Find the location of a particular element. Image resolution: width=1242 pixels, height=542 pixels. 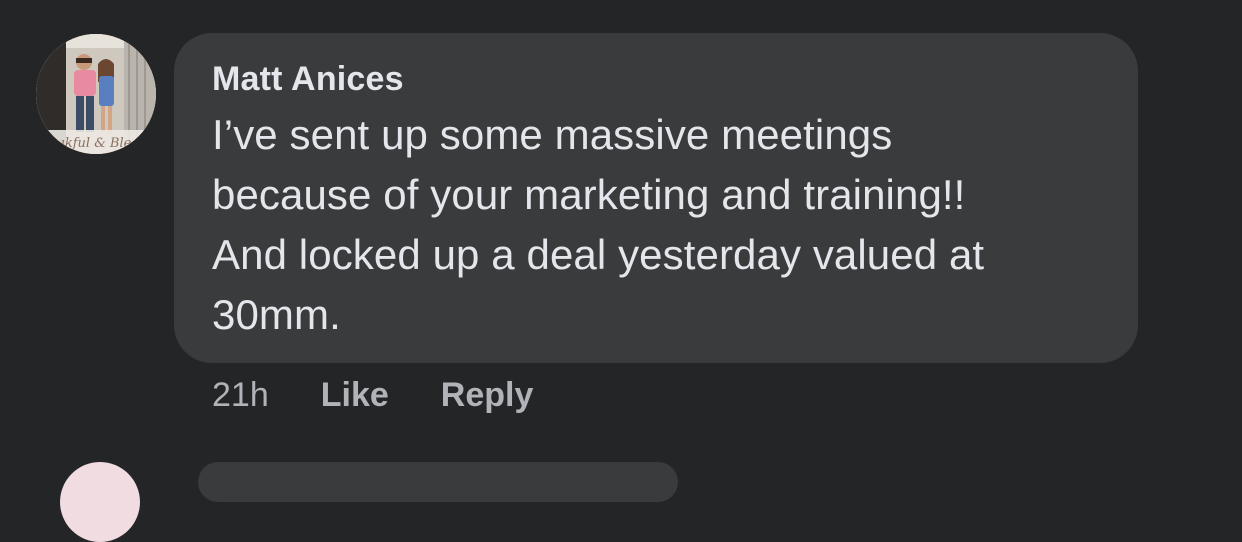

like-button: Like is located at coordinates (355, 395).